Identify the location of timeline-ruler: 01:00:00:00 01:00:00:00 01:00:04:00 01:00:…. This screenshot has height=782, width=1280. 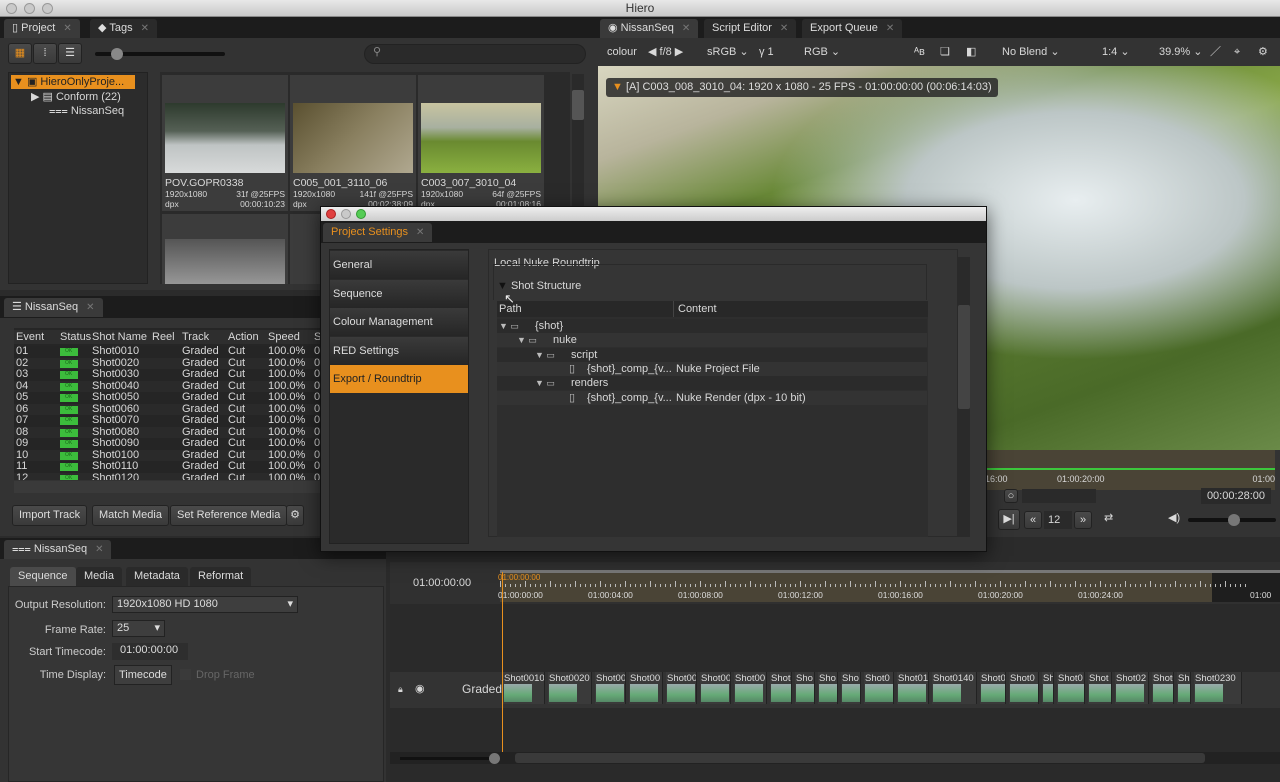
(889, 586).